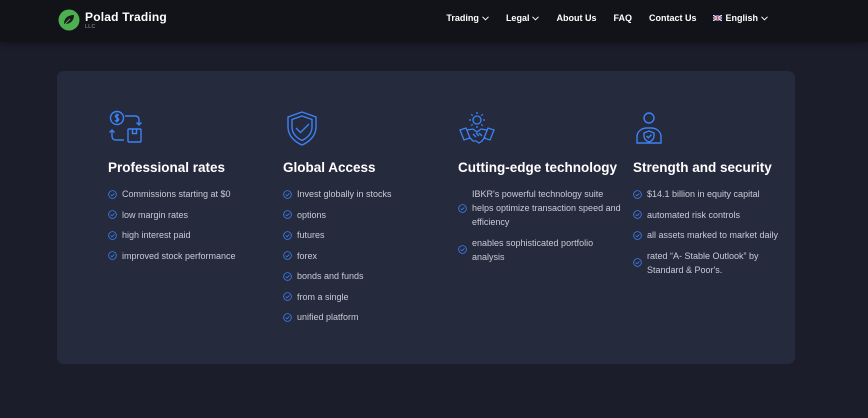 The image size is (868, 418). I want to click on nav-about-us-label: About Us, so click(576, 18).